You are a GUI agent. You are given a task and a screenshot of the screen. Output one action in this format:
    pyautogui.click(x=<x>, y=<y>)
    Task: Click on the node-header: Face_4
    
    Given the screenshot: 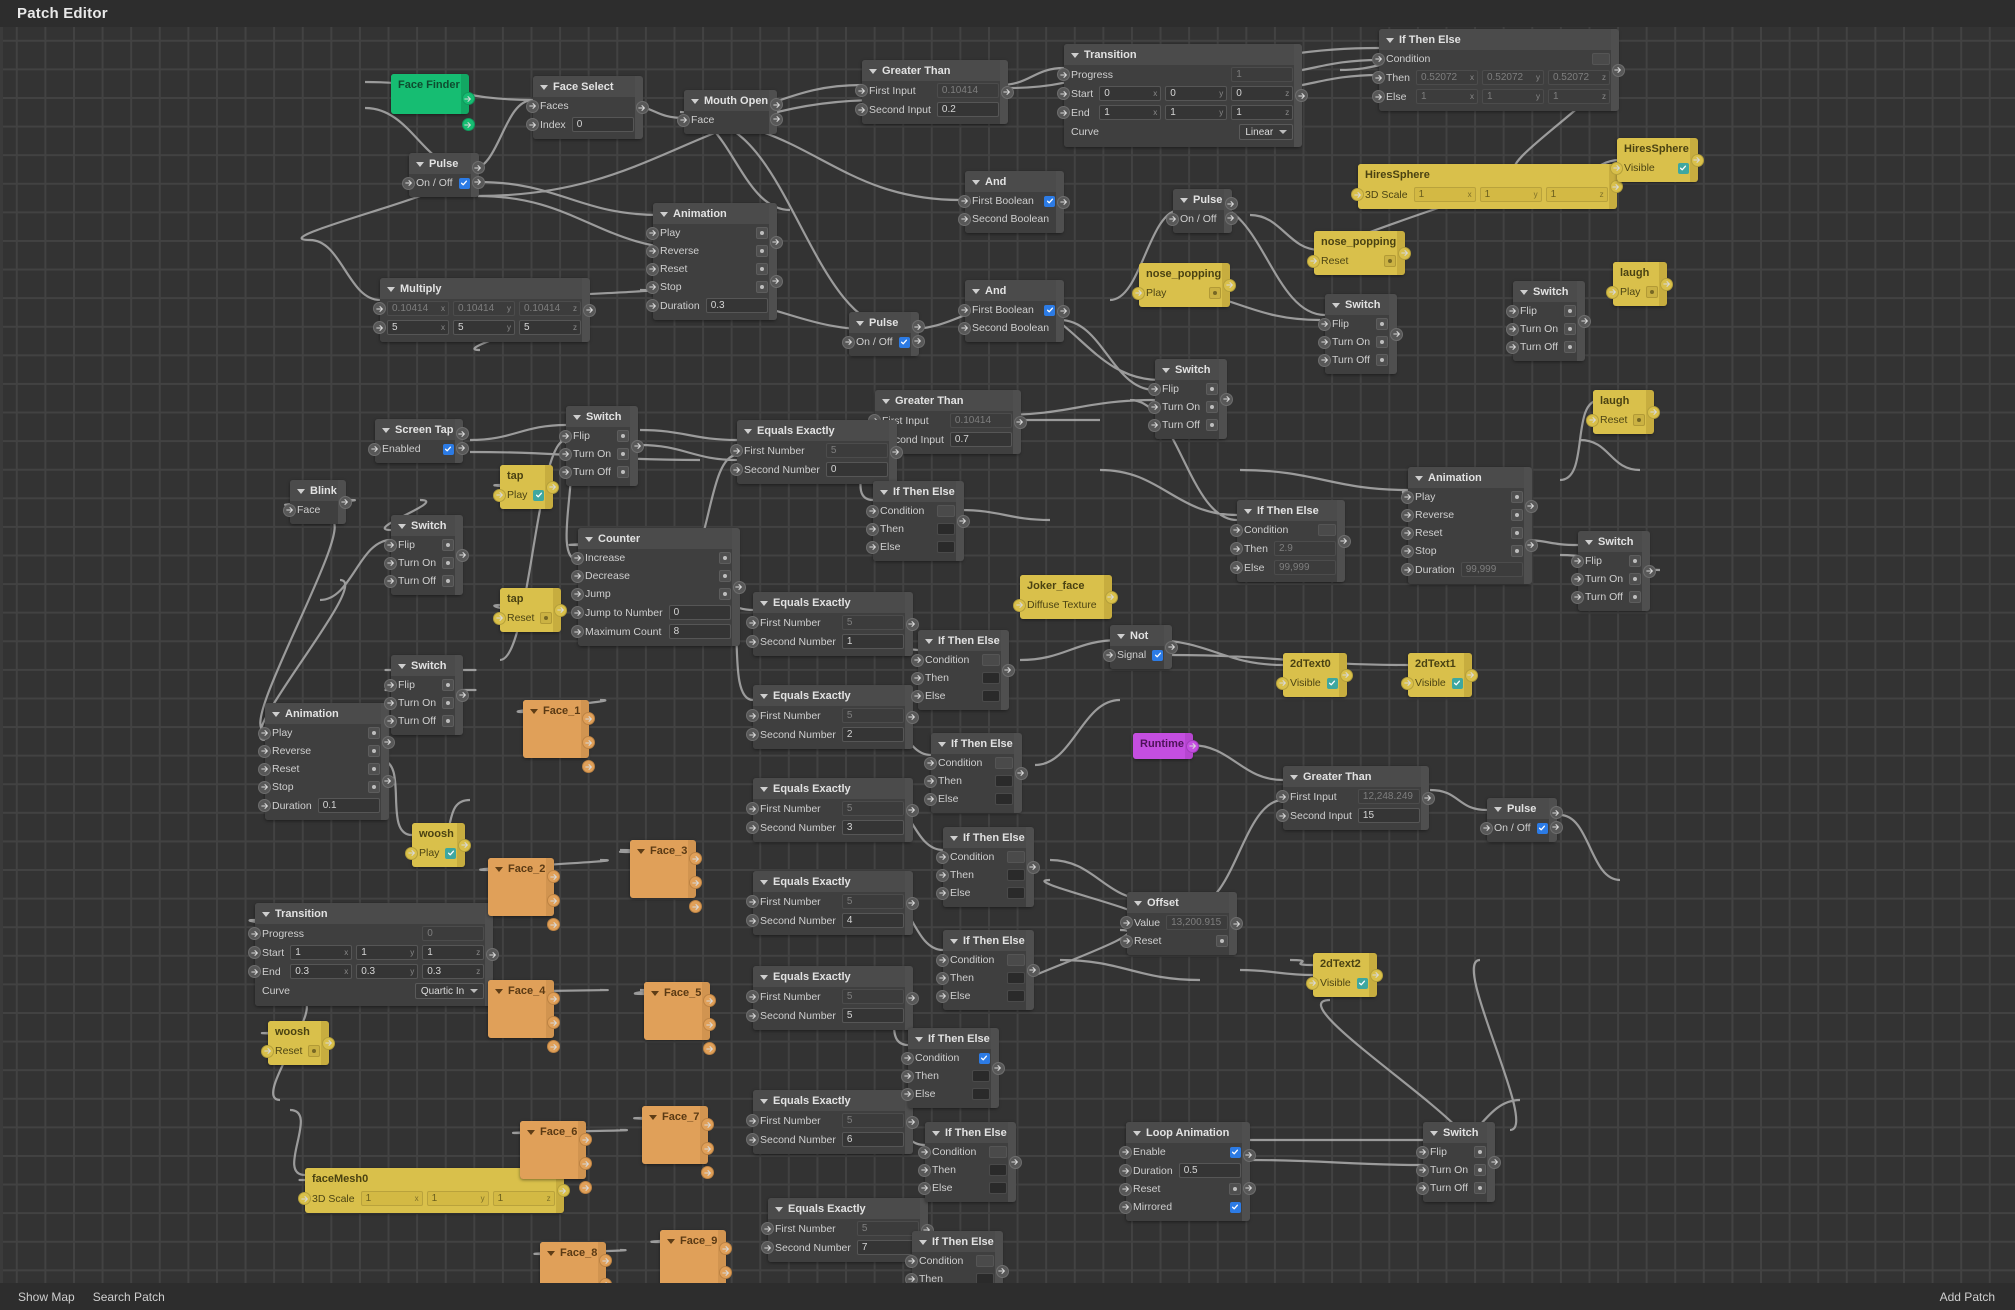 What is the action you would take?
    pyautogui.click(x=521, y=990)
    